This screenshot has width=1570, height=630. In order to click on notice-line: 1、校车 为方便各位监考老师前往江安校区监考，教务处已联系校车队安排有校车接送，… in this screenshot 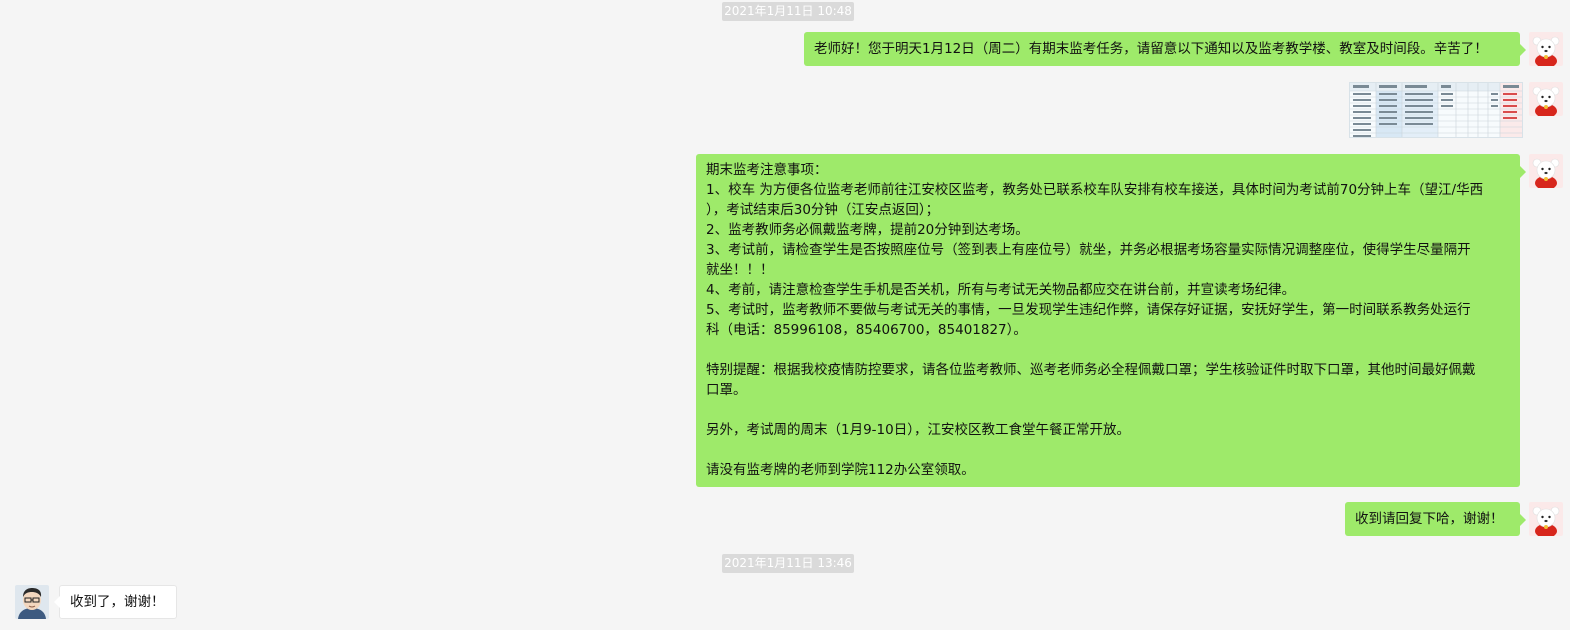, I will do `click(1095, 190)`.